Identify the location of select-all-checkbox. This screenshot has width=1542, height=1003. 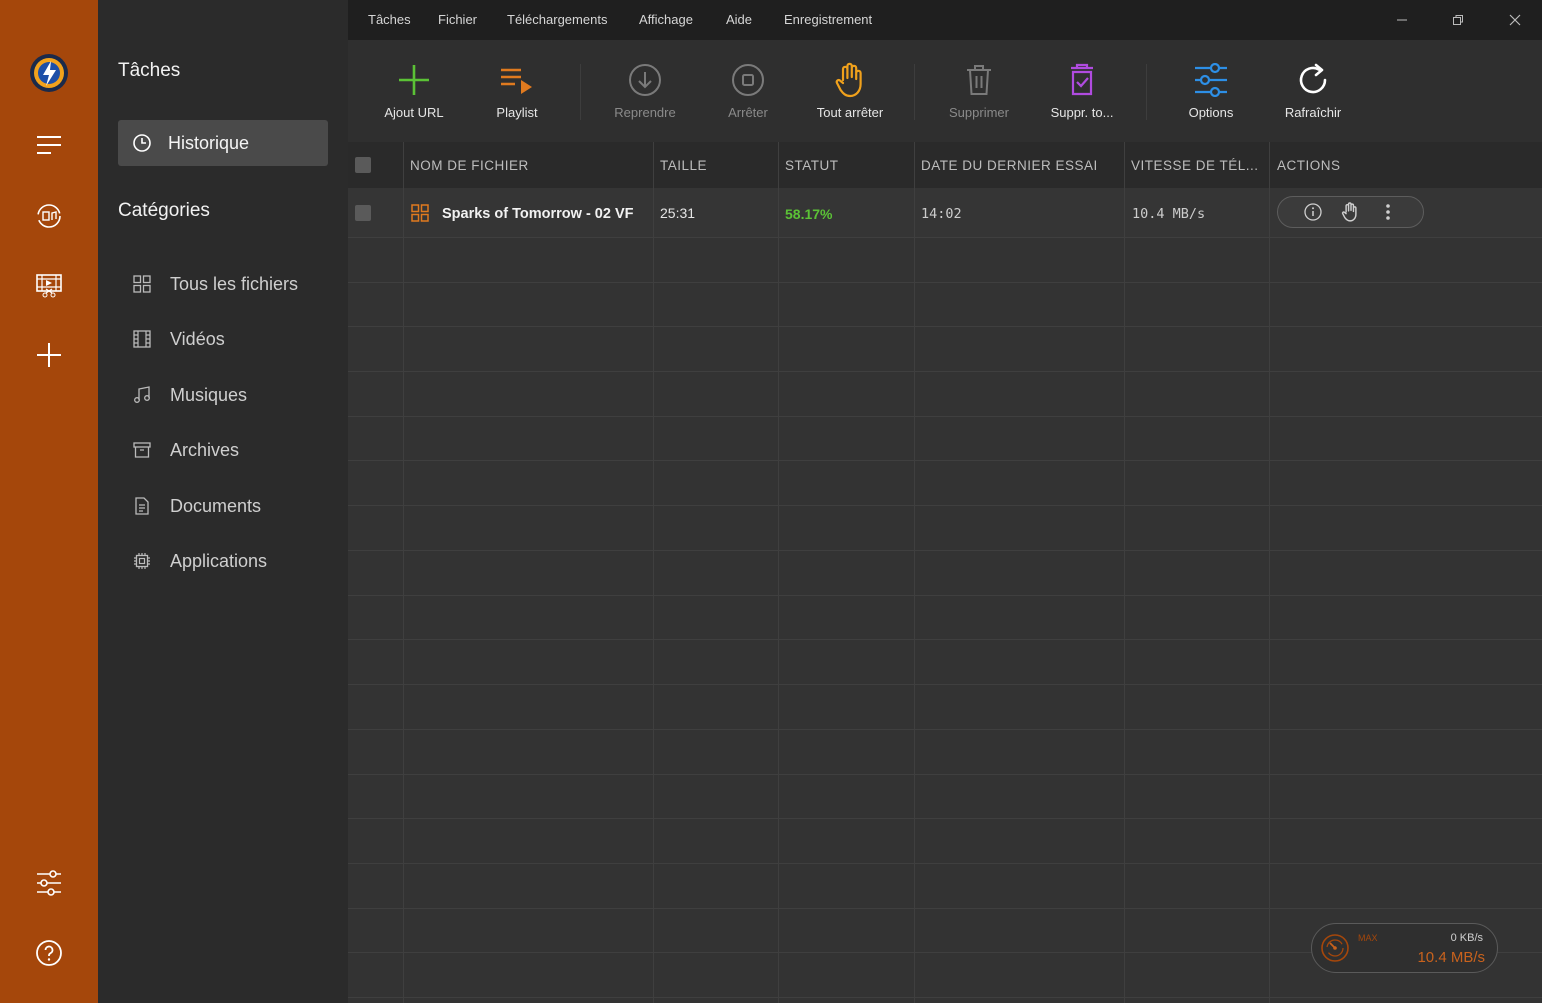
(363, 165).